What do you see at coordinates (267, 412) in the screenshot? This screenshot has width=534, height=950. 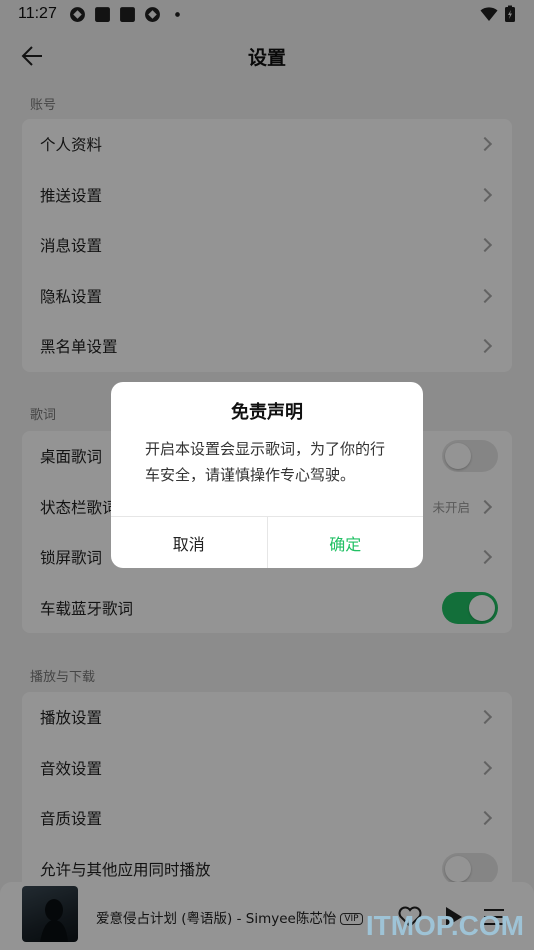 I see `dialog-title: 免责声明` at bounding box center [267, 412].